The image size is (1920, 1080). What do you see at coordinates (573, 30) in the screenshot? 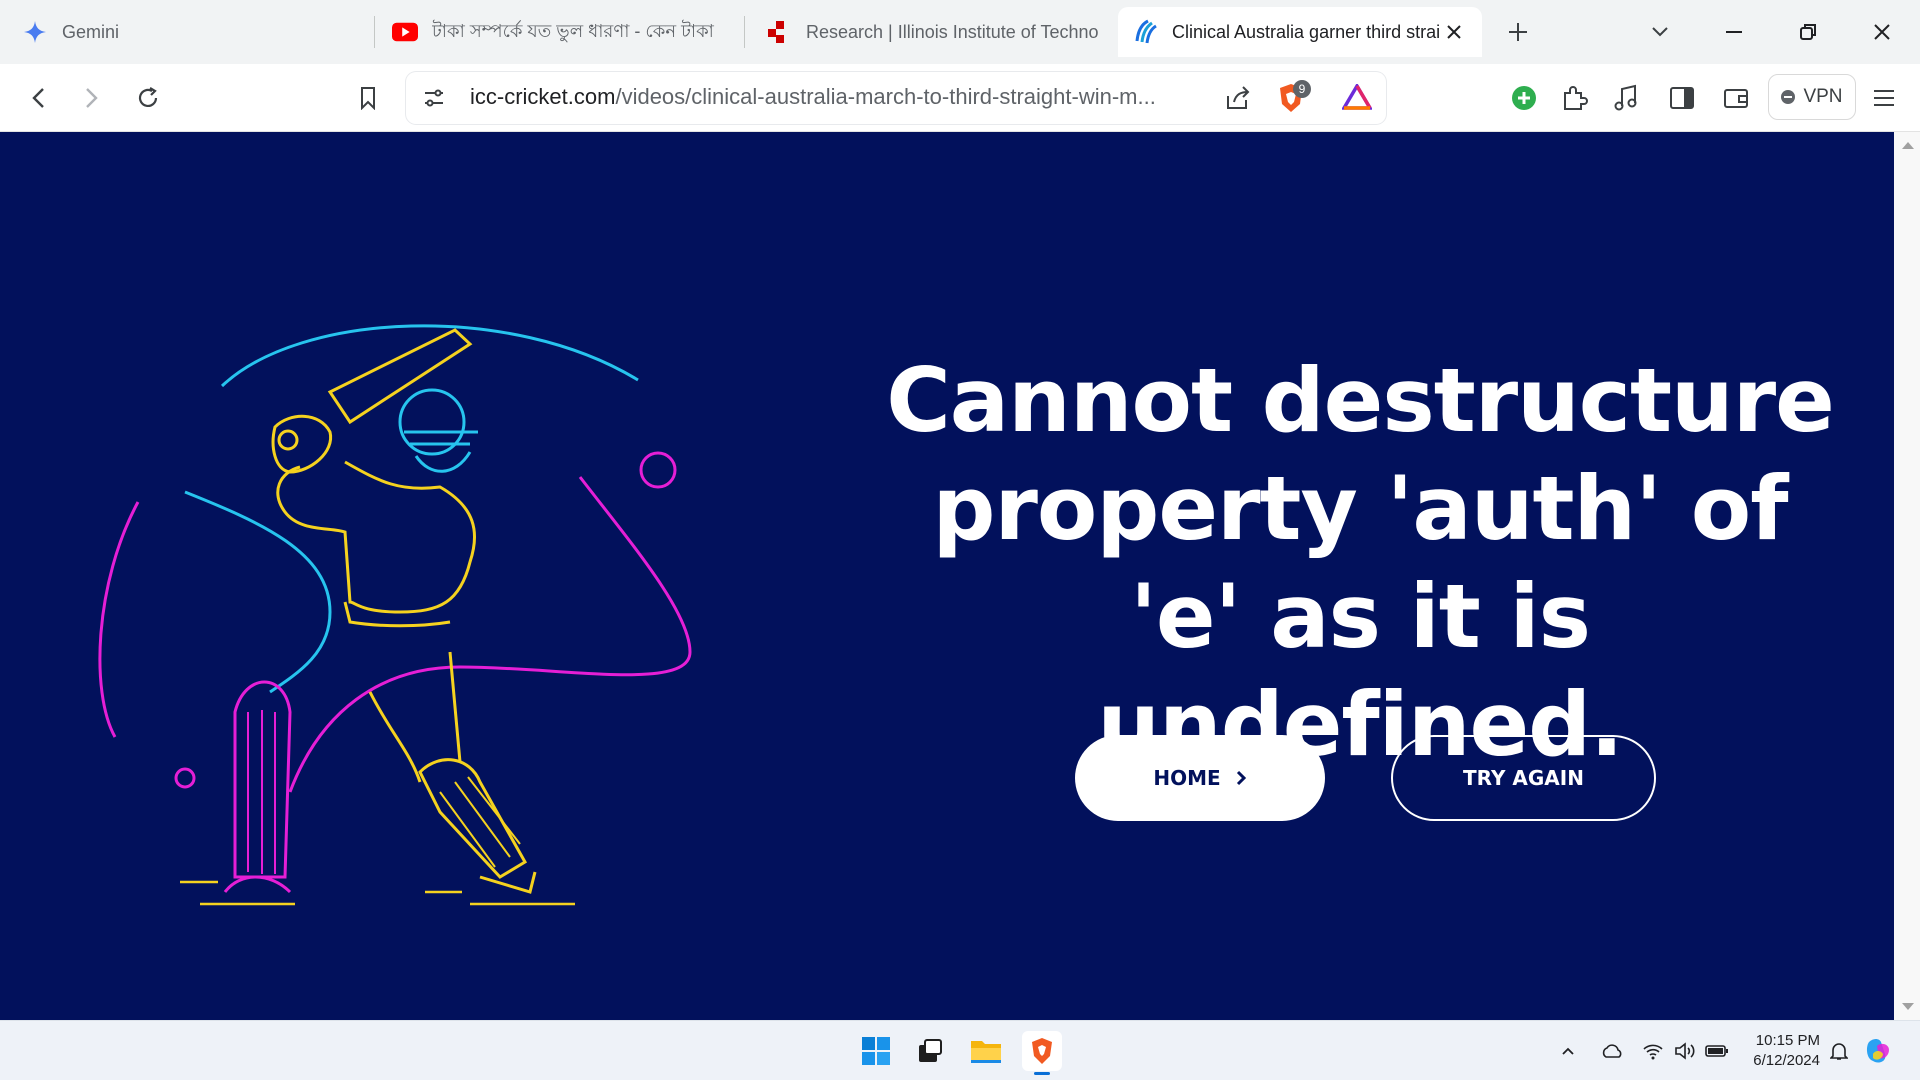
I see `tab-title: টাকা সম্পর্কে যত ভুল ধারণা - কেন টাকা` at bounding box center [573, 30].